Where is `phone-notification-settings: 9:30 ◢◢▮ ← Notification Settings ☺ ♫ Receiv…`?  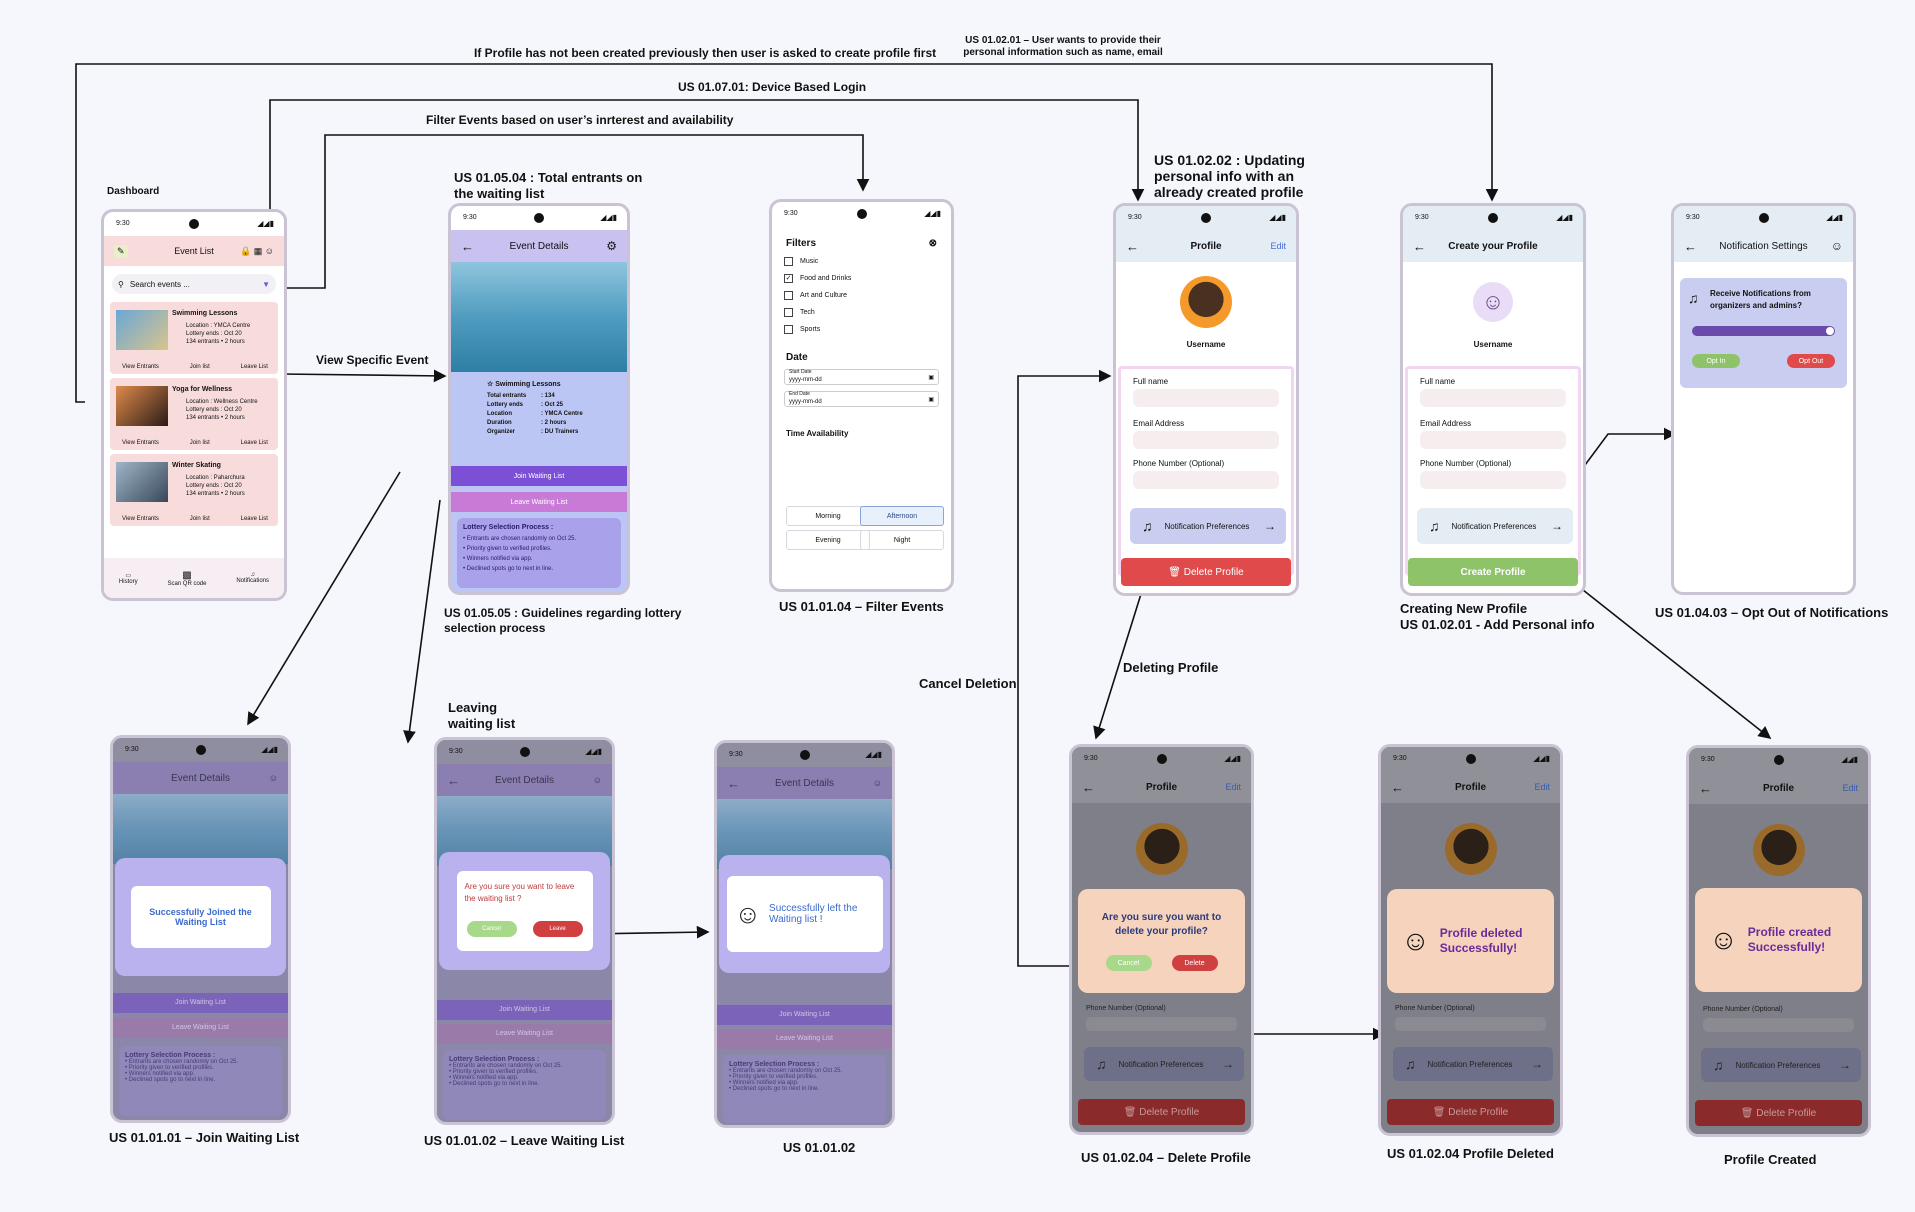
phone-notification-settings: 9:30 ◢◢▮ ← Notification Settings ☺ ♫ Receiv… is located at coordinates (1763, 399).